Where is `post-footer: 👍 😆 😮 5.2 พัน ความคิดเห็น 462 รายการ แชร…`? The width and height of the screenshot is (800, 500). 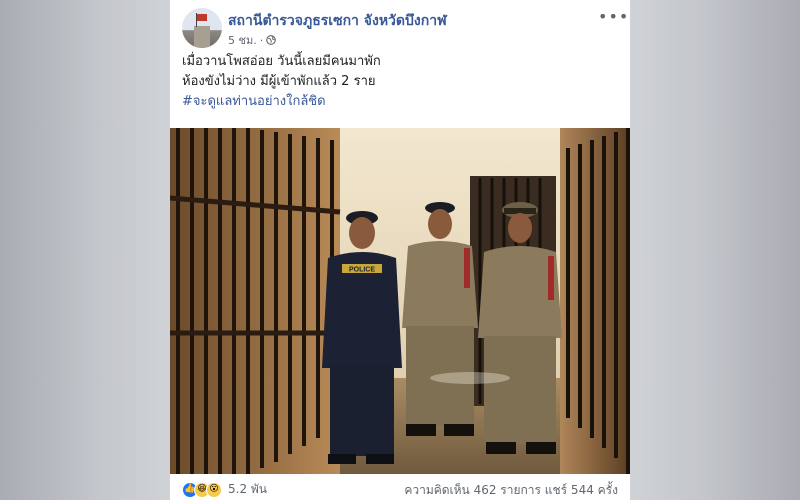
post-footer: 👍 😆 😮 5.2 พัน ความคิดเห็น 462 รายการ แชร… is located at coordinates (400, 487).